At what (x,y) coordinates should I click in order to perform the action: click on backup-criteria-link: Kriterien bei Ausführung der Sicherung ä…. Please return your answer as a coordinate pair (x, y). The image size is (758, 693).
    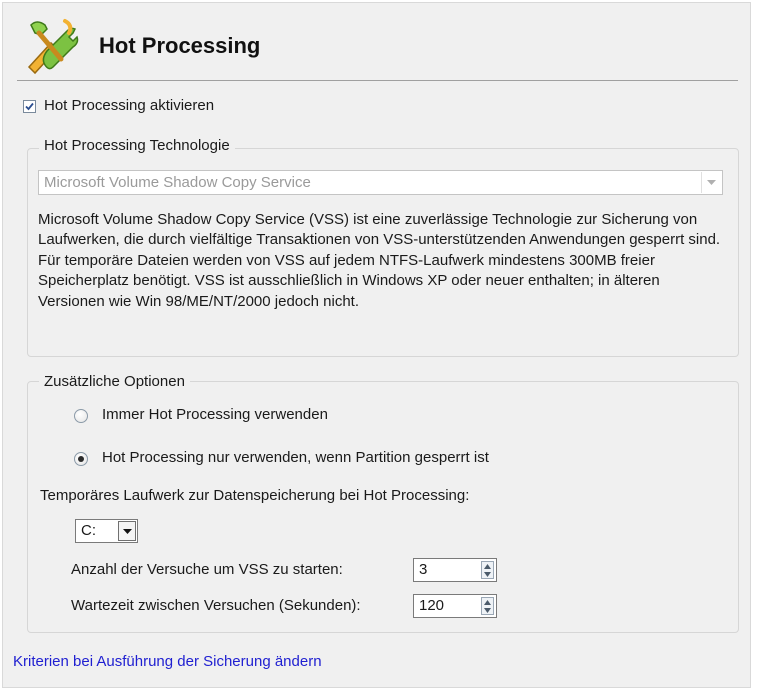
    Looking at the image, I should click on (167, 661).